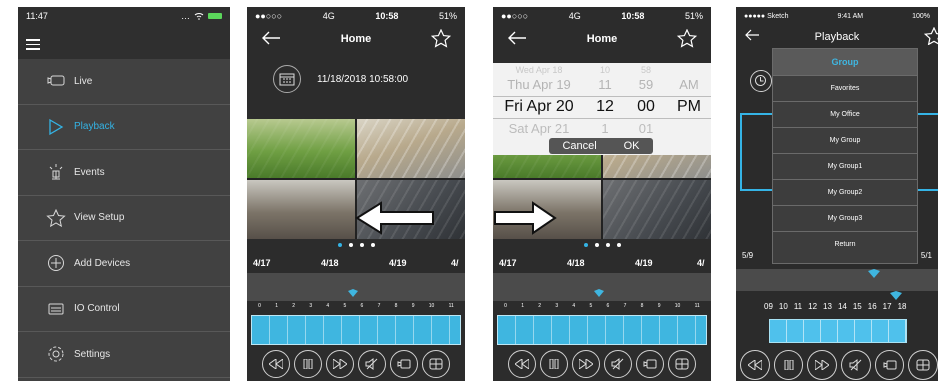  Describe the element at coordinates (689, 128) in the screenshot. I see `picker-period` at that location.